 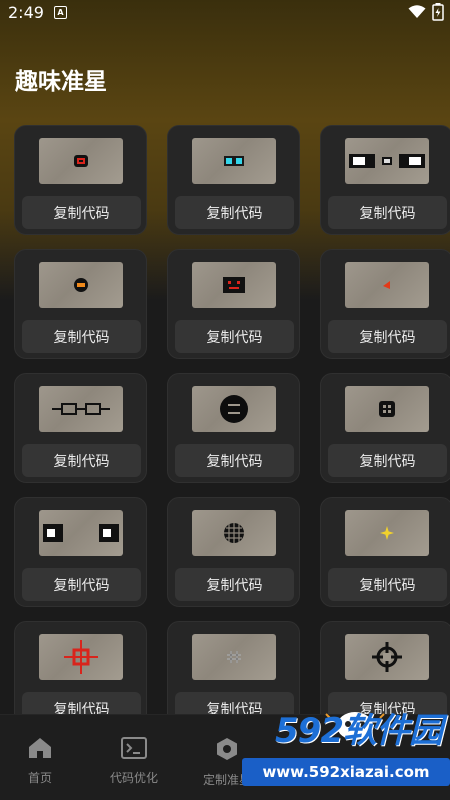 I want to click on globe-icon, so click(x=234, y=533).